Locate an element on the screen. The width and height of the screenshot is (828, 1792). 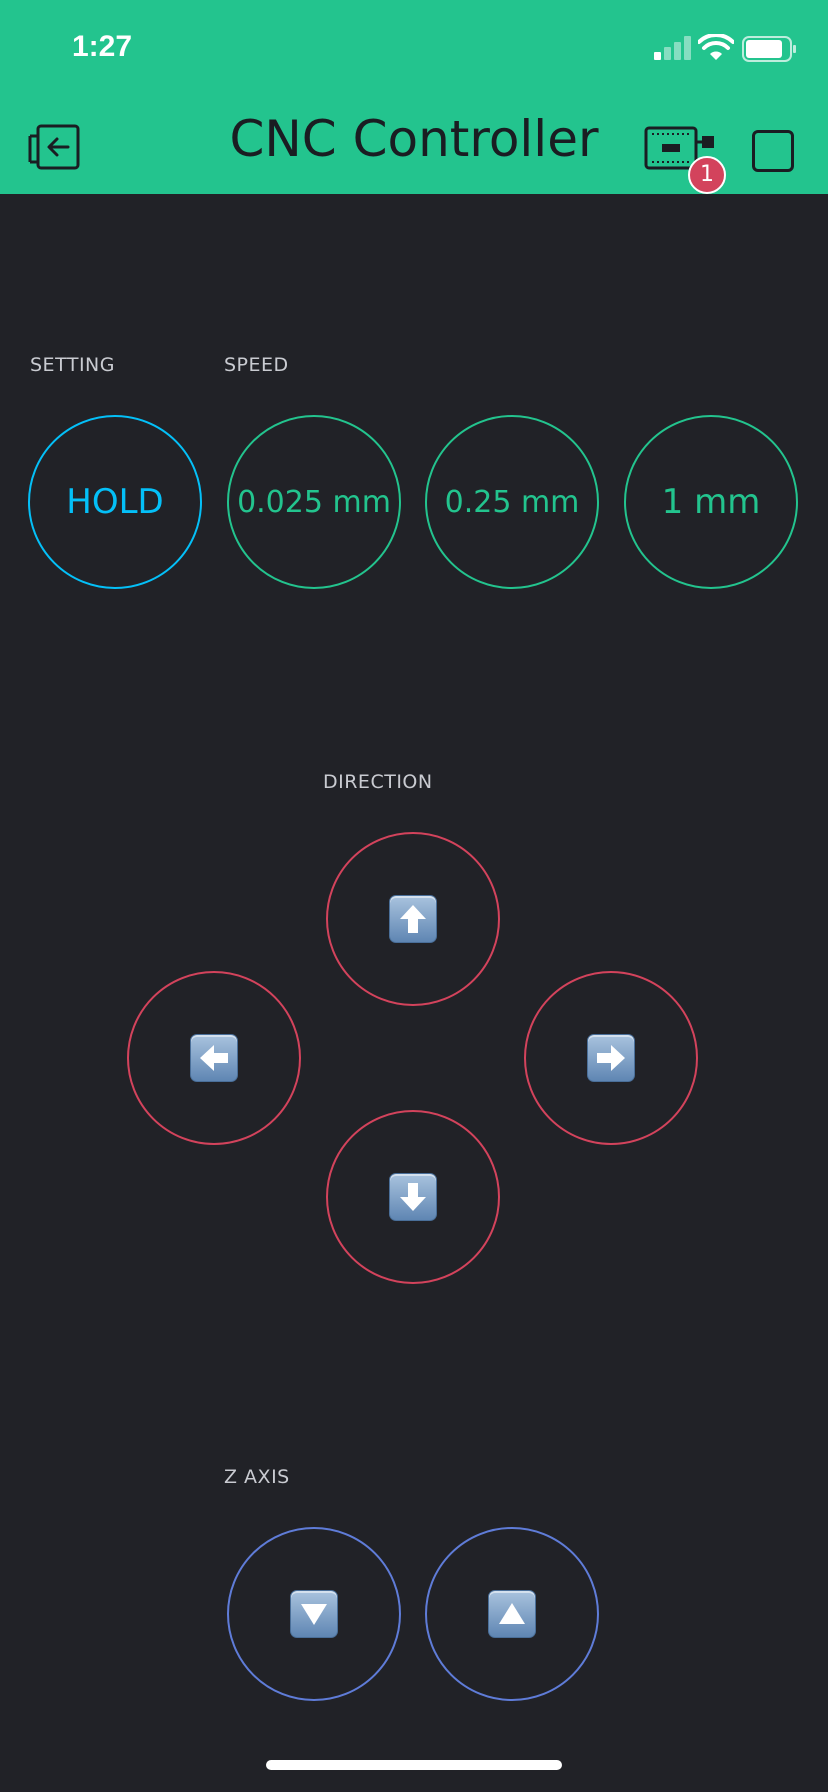
move-right-button is located at coordinates (611, 1058).